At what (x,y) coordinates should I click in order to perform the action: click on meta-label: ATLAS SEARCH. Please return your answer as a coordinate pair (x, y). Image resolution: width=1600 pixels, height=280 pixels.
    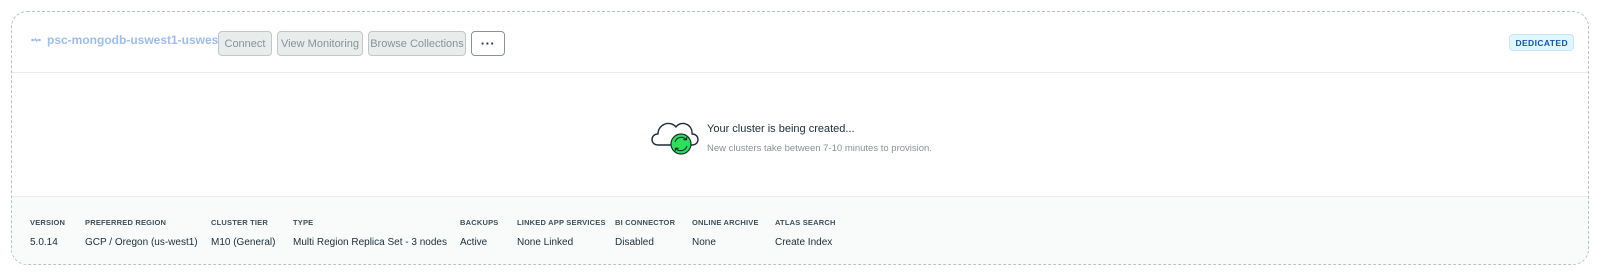
    Looking at the image, I should click on (805, 222).